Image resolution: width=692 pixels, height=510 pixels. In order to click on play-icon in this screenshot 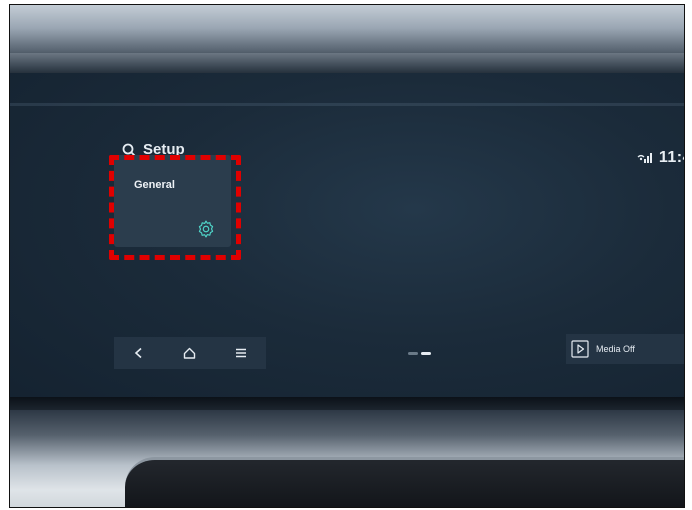, I will do `click(580, 349)`.